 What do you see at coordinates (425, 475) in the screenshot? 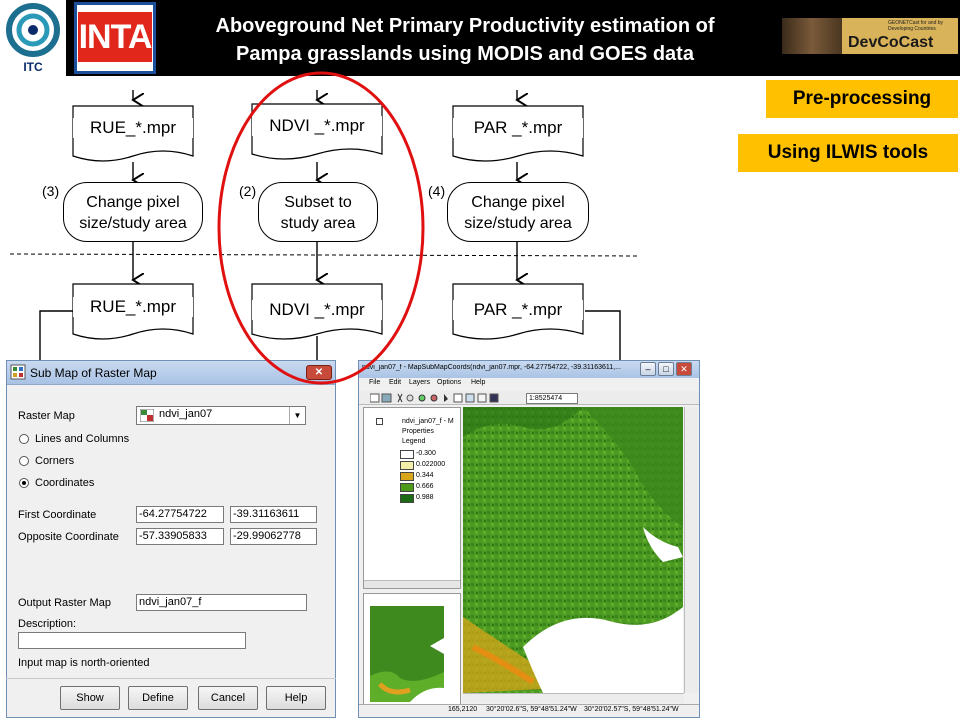
I see `legend-value-2: 0.344` at bounding box center [425, 475].